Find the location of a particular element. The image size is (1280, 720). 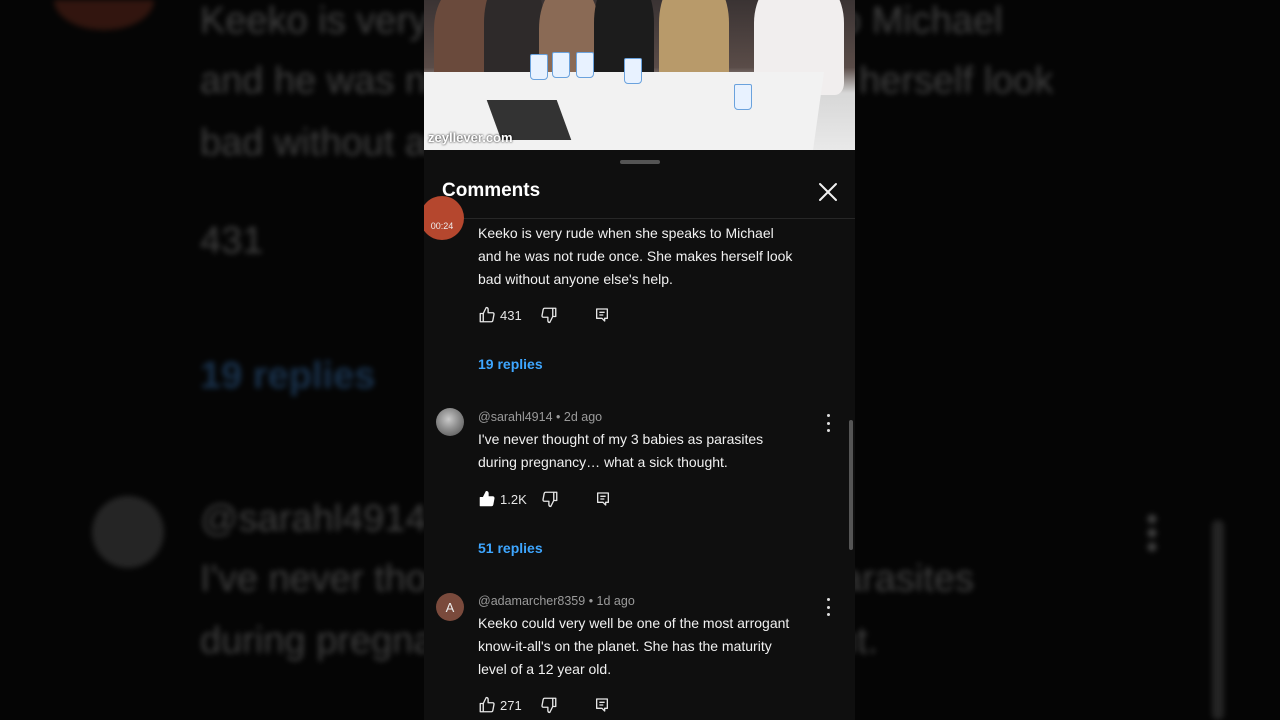

header-divider is located at coordinates (639, 218).